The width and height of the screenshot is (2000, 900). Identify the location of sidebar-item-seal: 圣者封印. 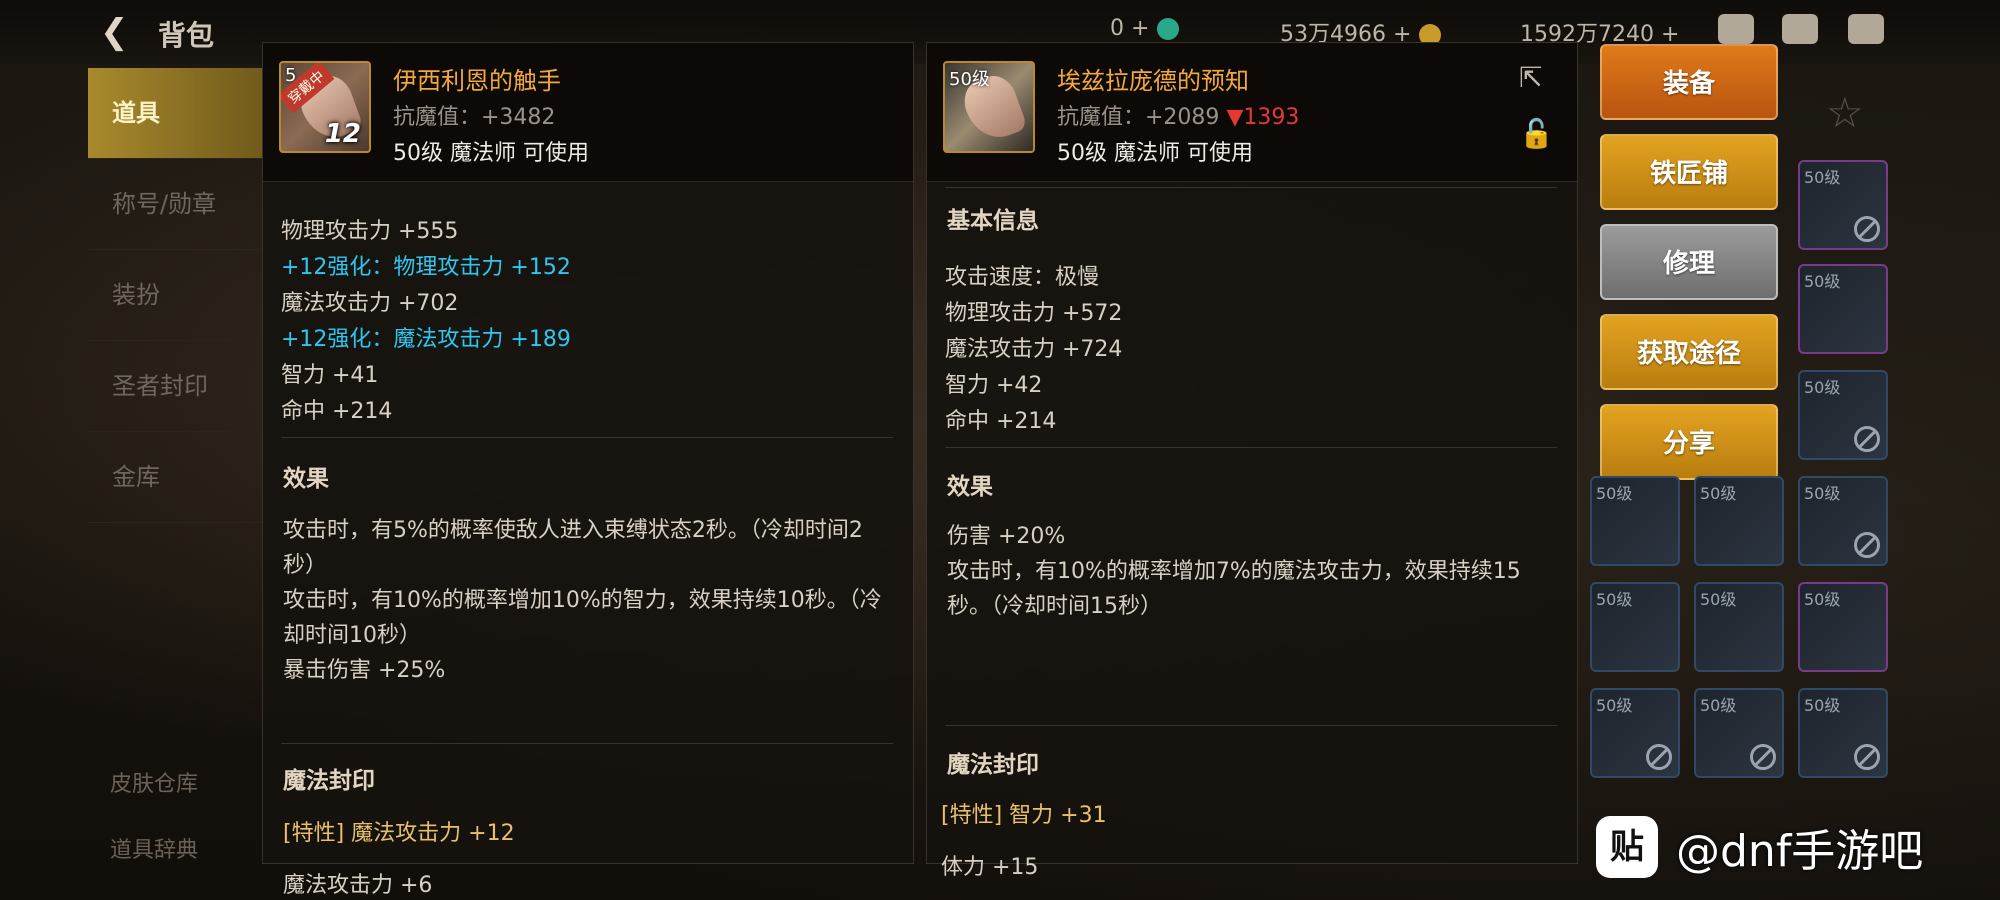
(183, 386).